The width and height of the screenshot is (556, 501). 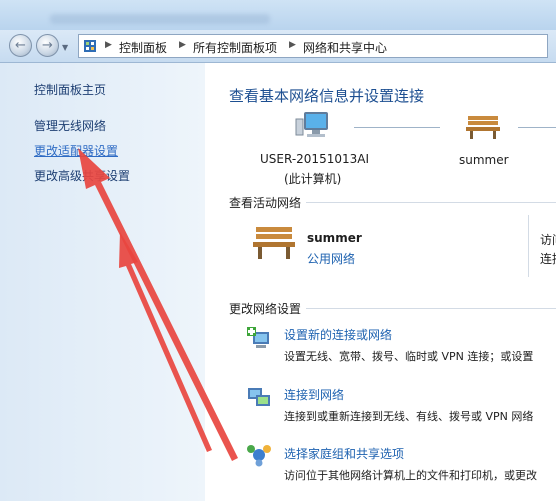 What do you see at coordinates (259, 338) in the screenshot?
I see `new-connection-icon` at bounding box center [259, 338].